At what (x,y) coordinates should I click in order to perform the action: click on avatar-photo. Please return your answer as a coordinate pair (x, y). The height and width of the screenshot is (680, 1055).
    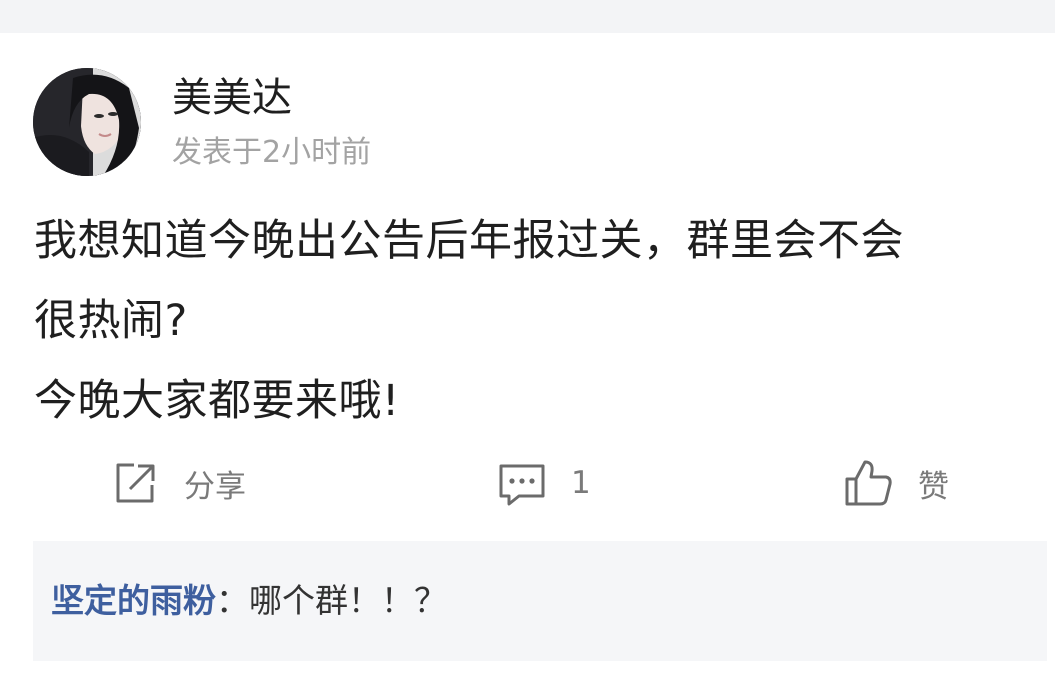
    Looking at the image, I should click on (87, 122).